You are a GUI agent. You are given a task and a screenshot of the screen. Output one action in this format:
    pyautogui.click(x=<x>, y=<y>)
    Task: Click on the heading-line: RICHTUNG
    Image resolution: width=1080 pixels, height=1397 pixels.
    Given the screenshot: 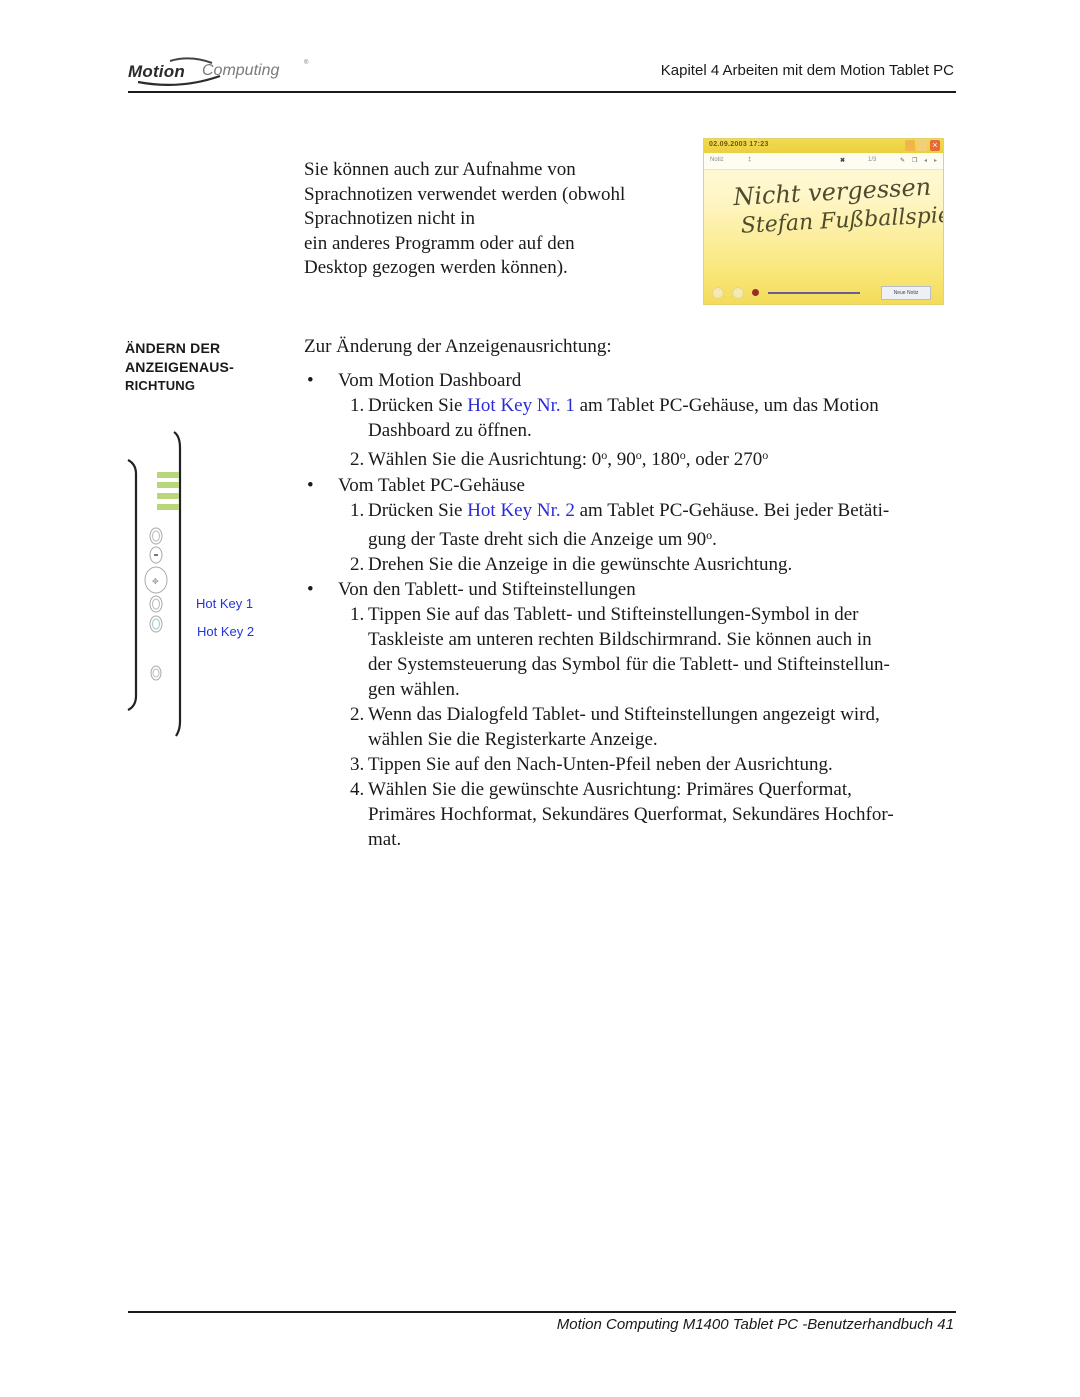 What is the action you would take?
    pyautogui.click(x=160, y=385)
    